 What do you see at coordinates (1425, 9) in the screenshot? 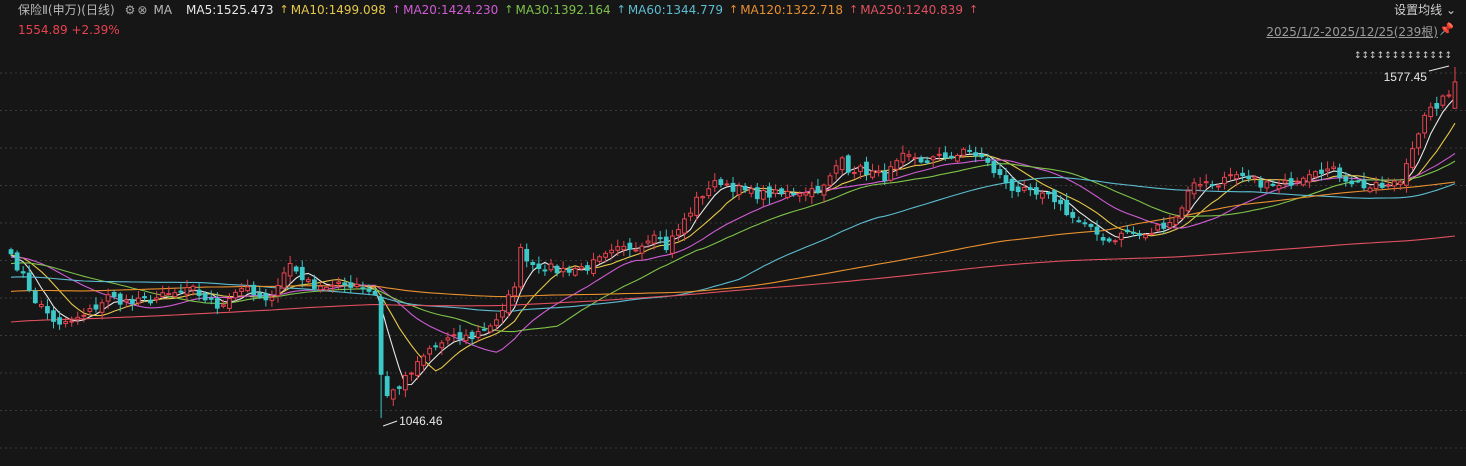
I see `ma-settings-button: 设置均线 ⌄` at bounding box center [1425, 9].